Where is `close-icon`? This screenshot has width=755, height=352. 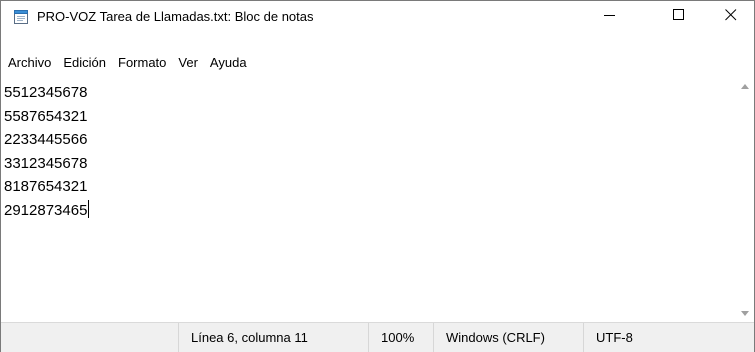
close-icon is located at coordinates (731, 16).